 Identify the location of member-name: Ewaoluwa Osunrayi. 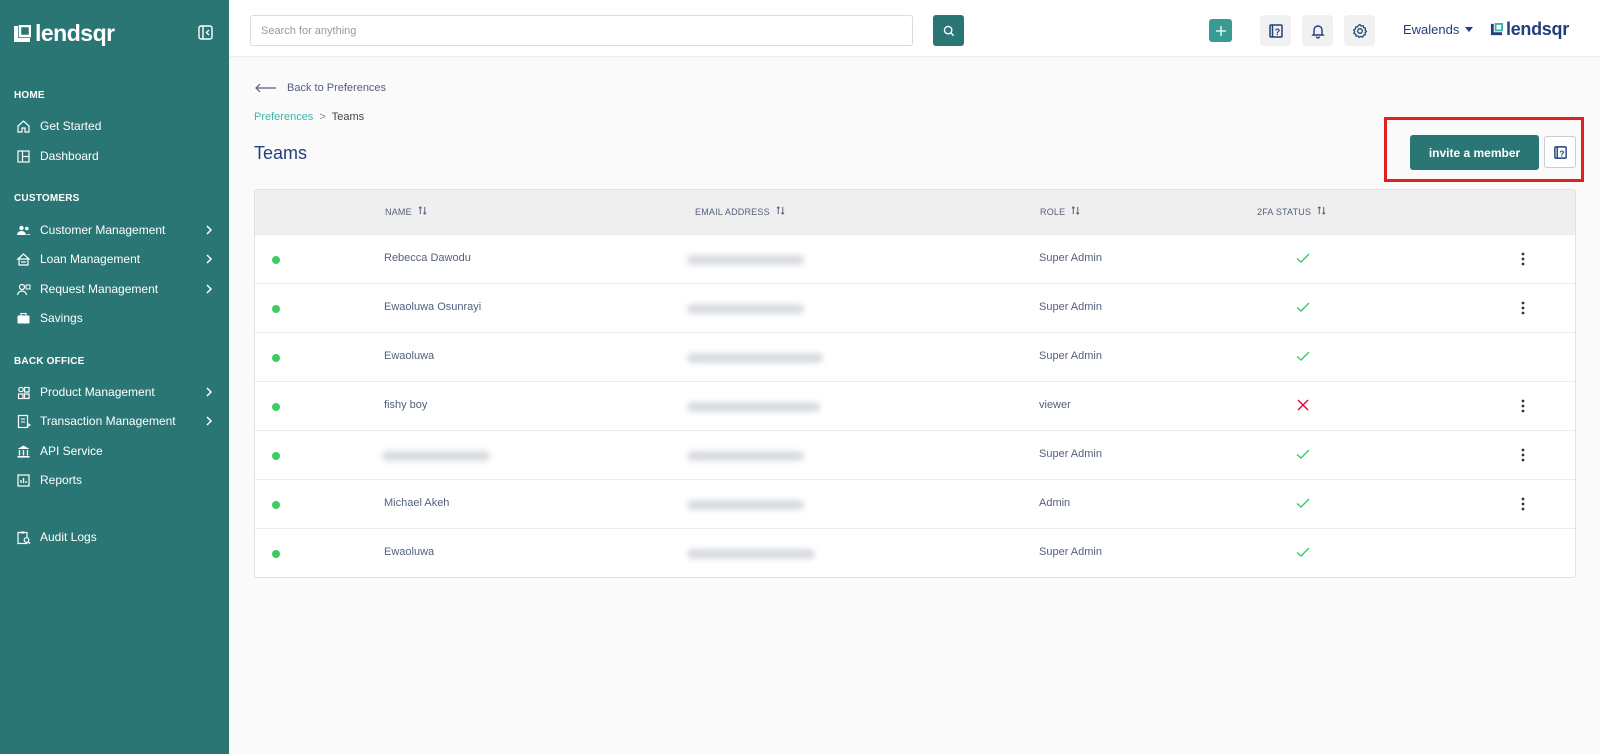
(433, 307).